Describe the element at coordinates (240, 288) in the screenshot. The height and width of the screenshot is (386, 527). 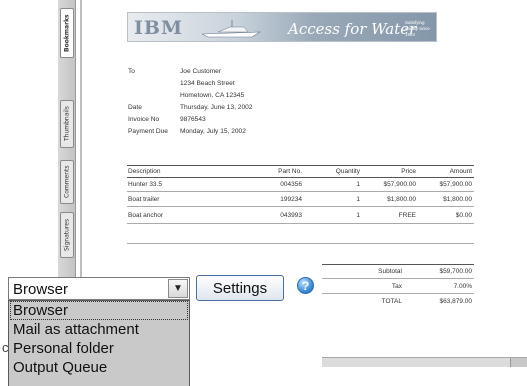
I see `settings-button: Settings` at that location.